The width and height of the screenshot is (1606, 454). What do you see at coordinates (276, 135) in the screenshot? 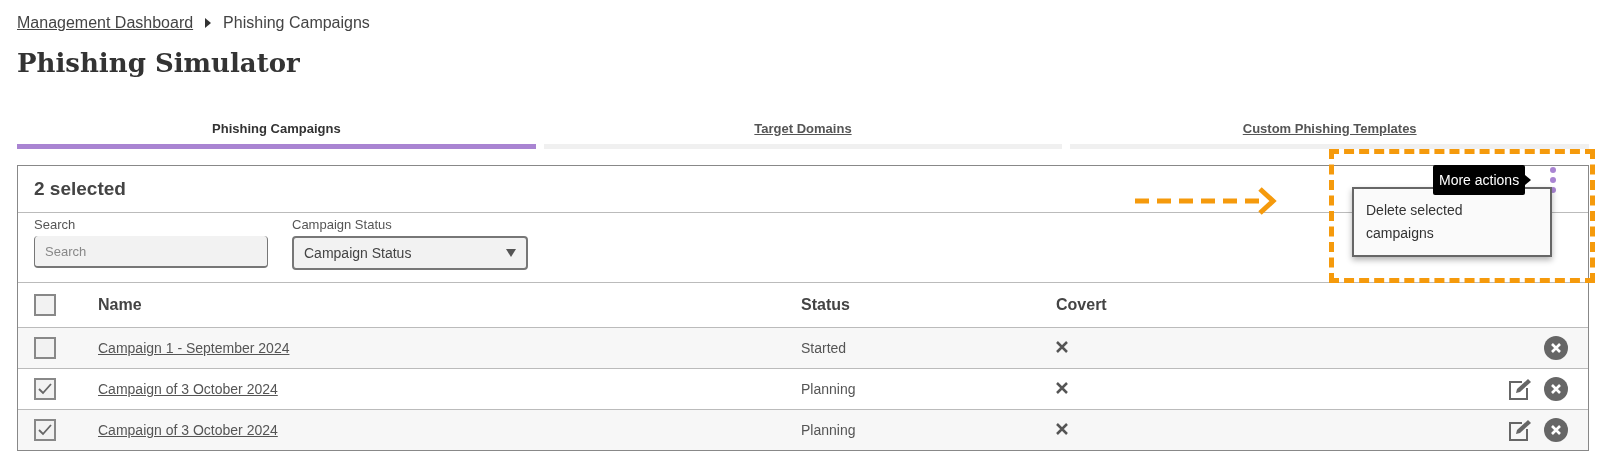
I see `tab: Phishing Campaigns` at bounding box center [276, 135].